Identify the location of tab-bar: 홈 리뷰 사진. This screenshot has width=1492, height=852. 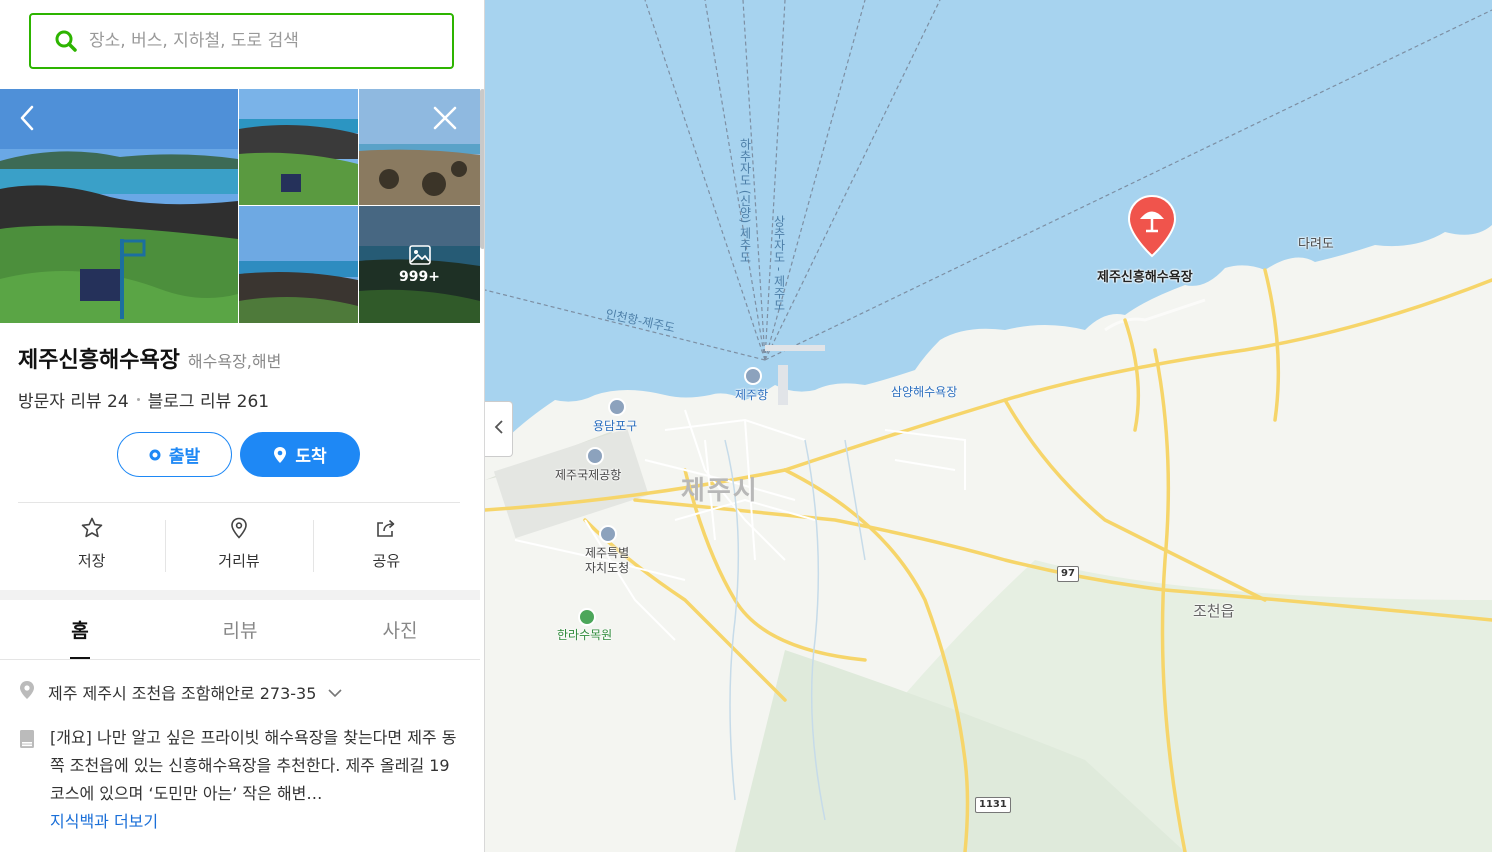
(240, 630).